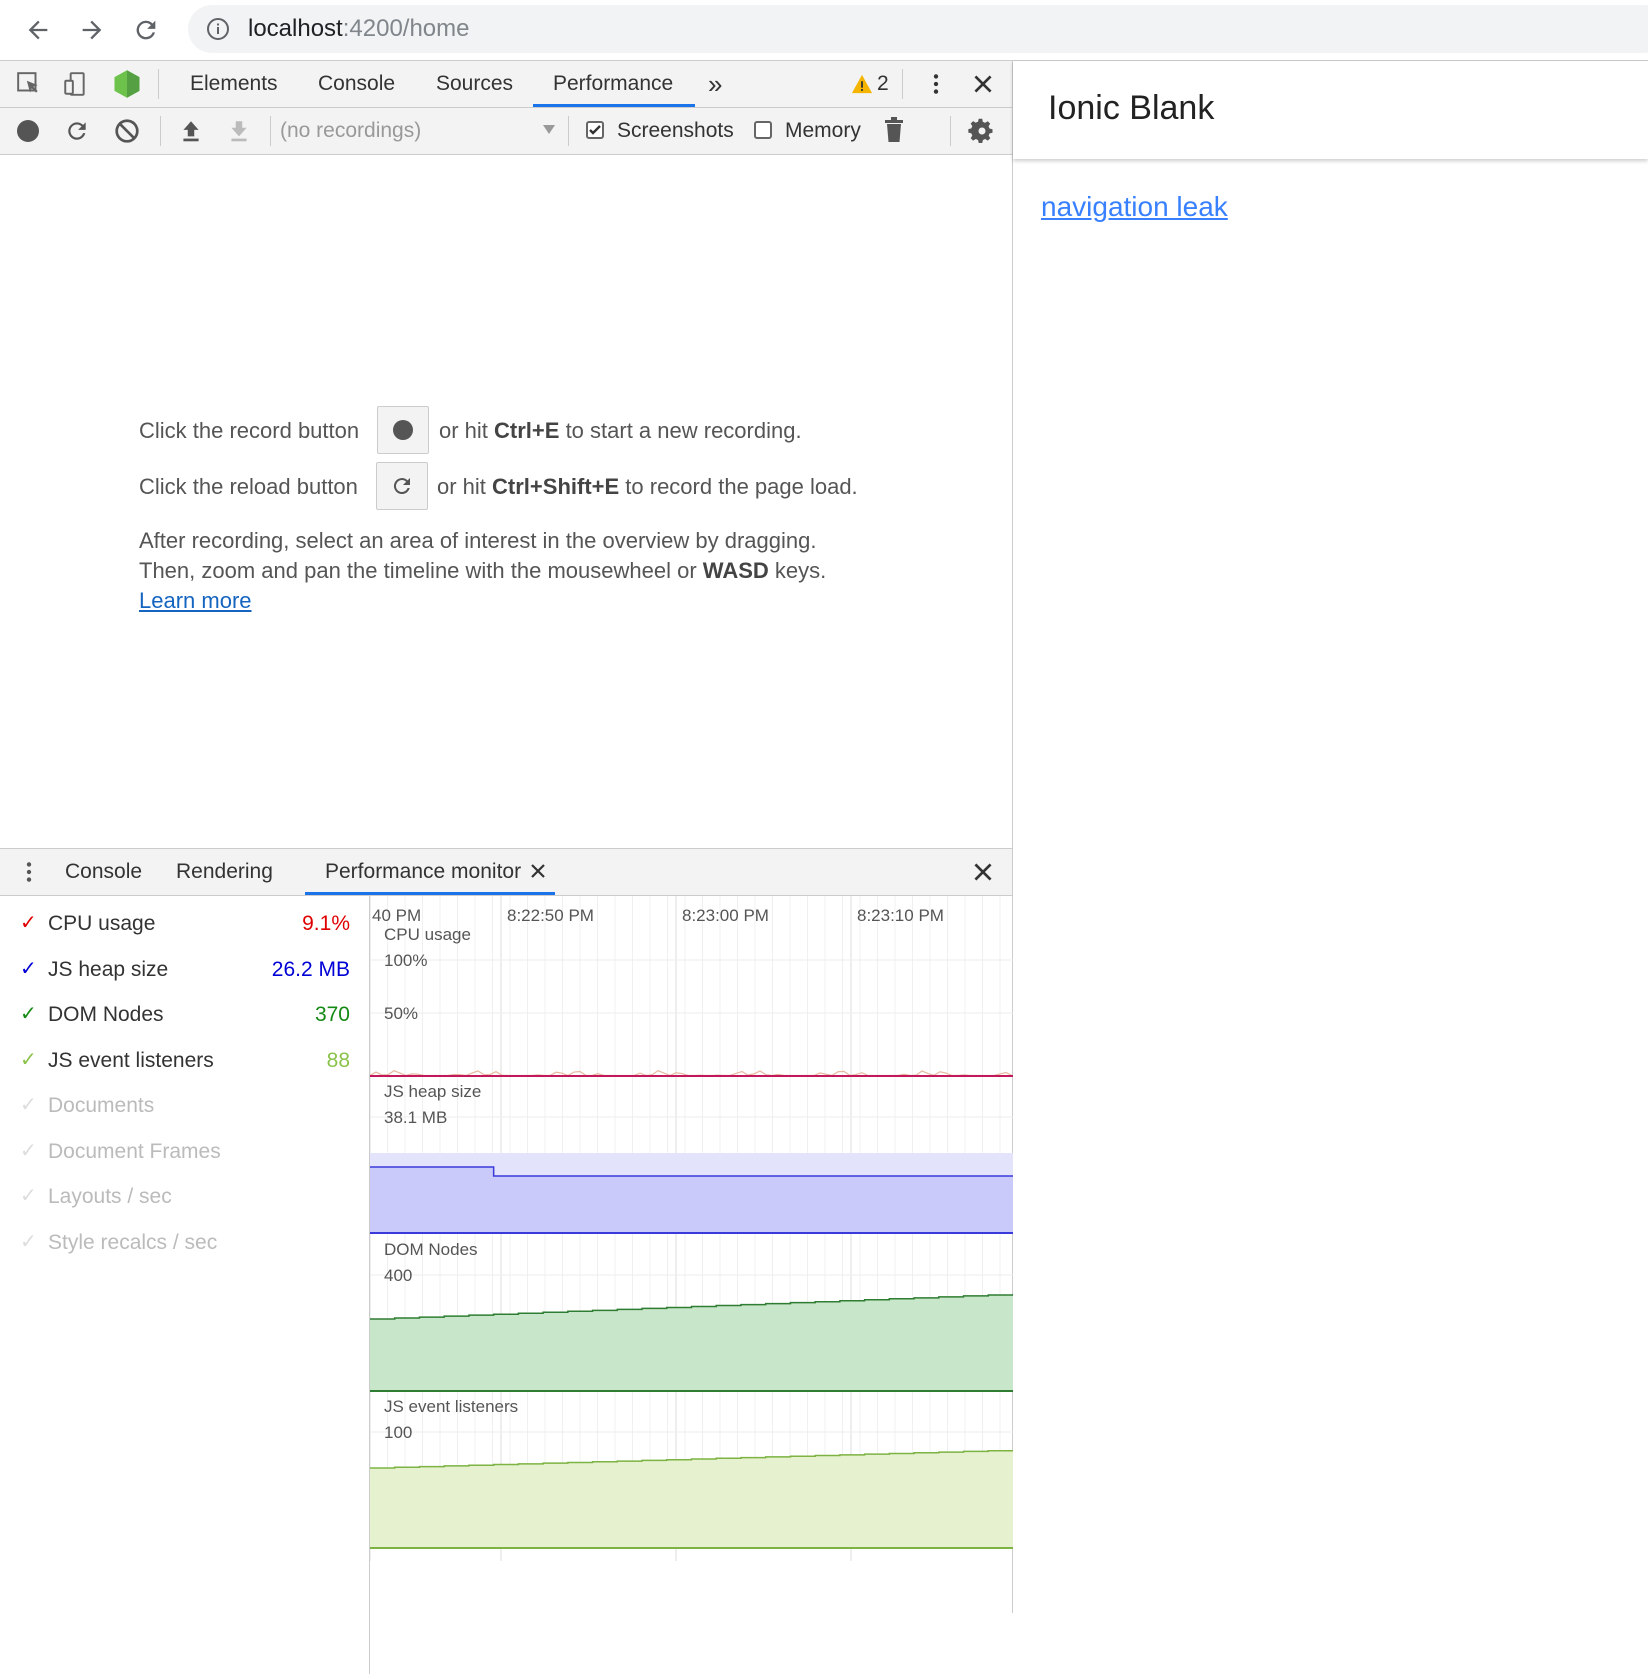  What do you see at coordinates (92, 30) in the screenshot?
I see `forward-icon` at bounding box center [92, 30].